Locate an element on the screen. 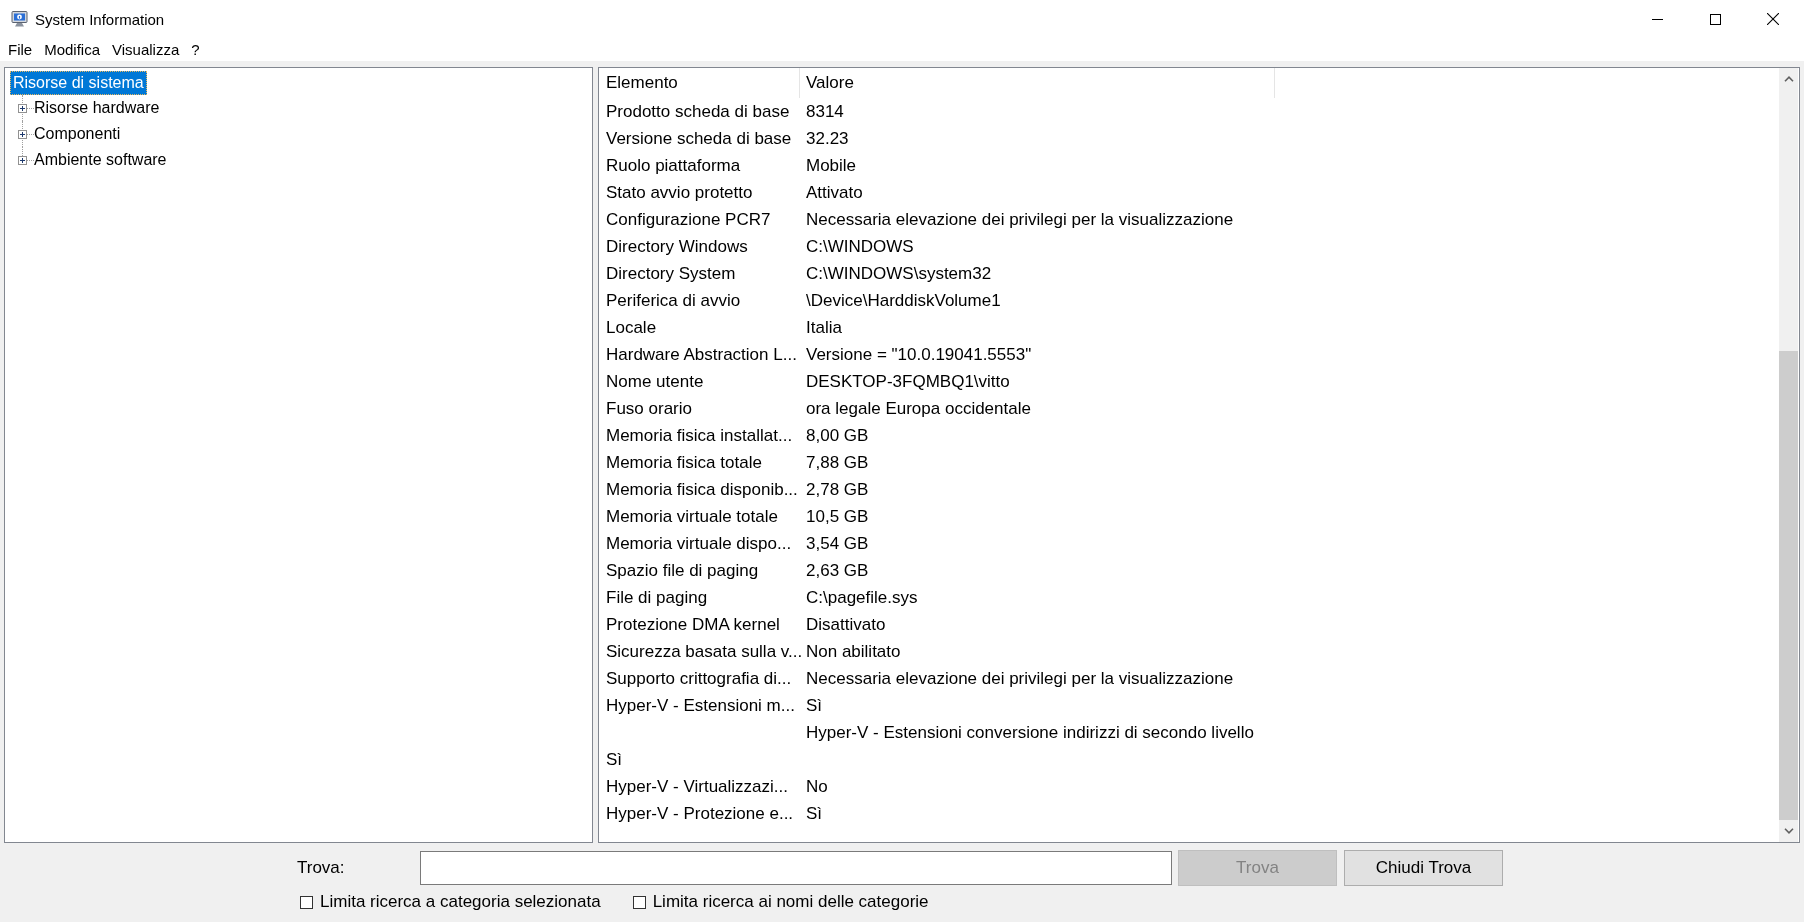 This screenshot has height=922, width=1804. table-cell-text: Directory System is located at coordinates (671, 274).